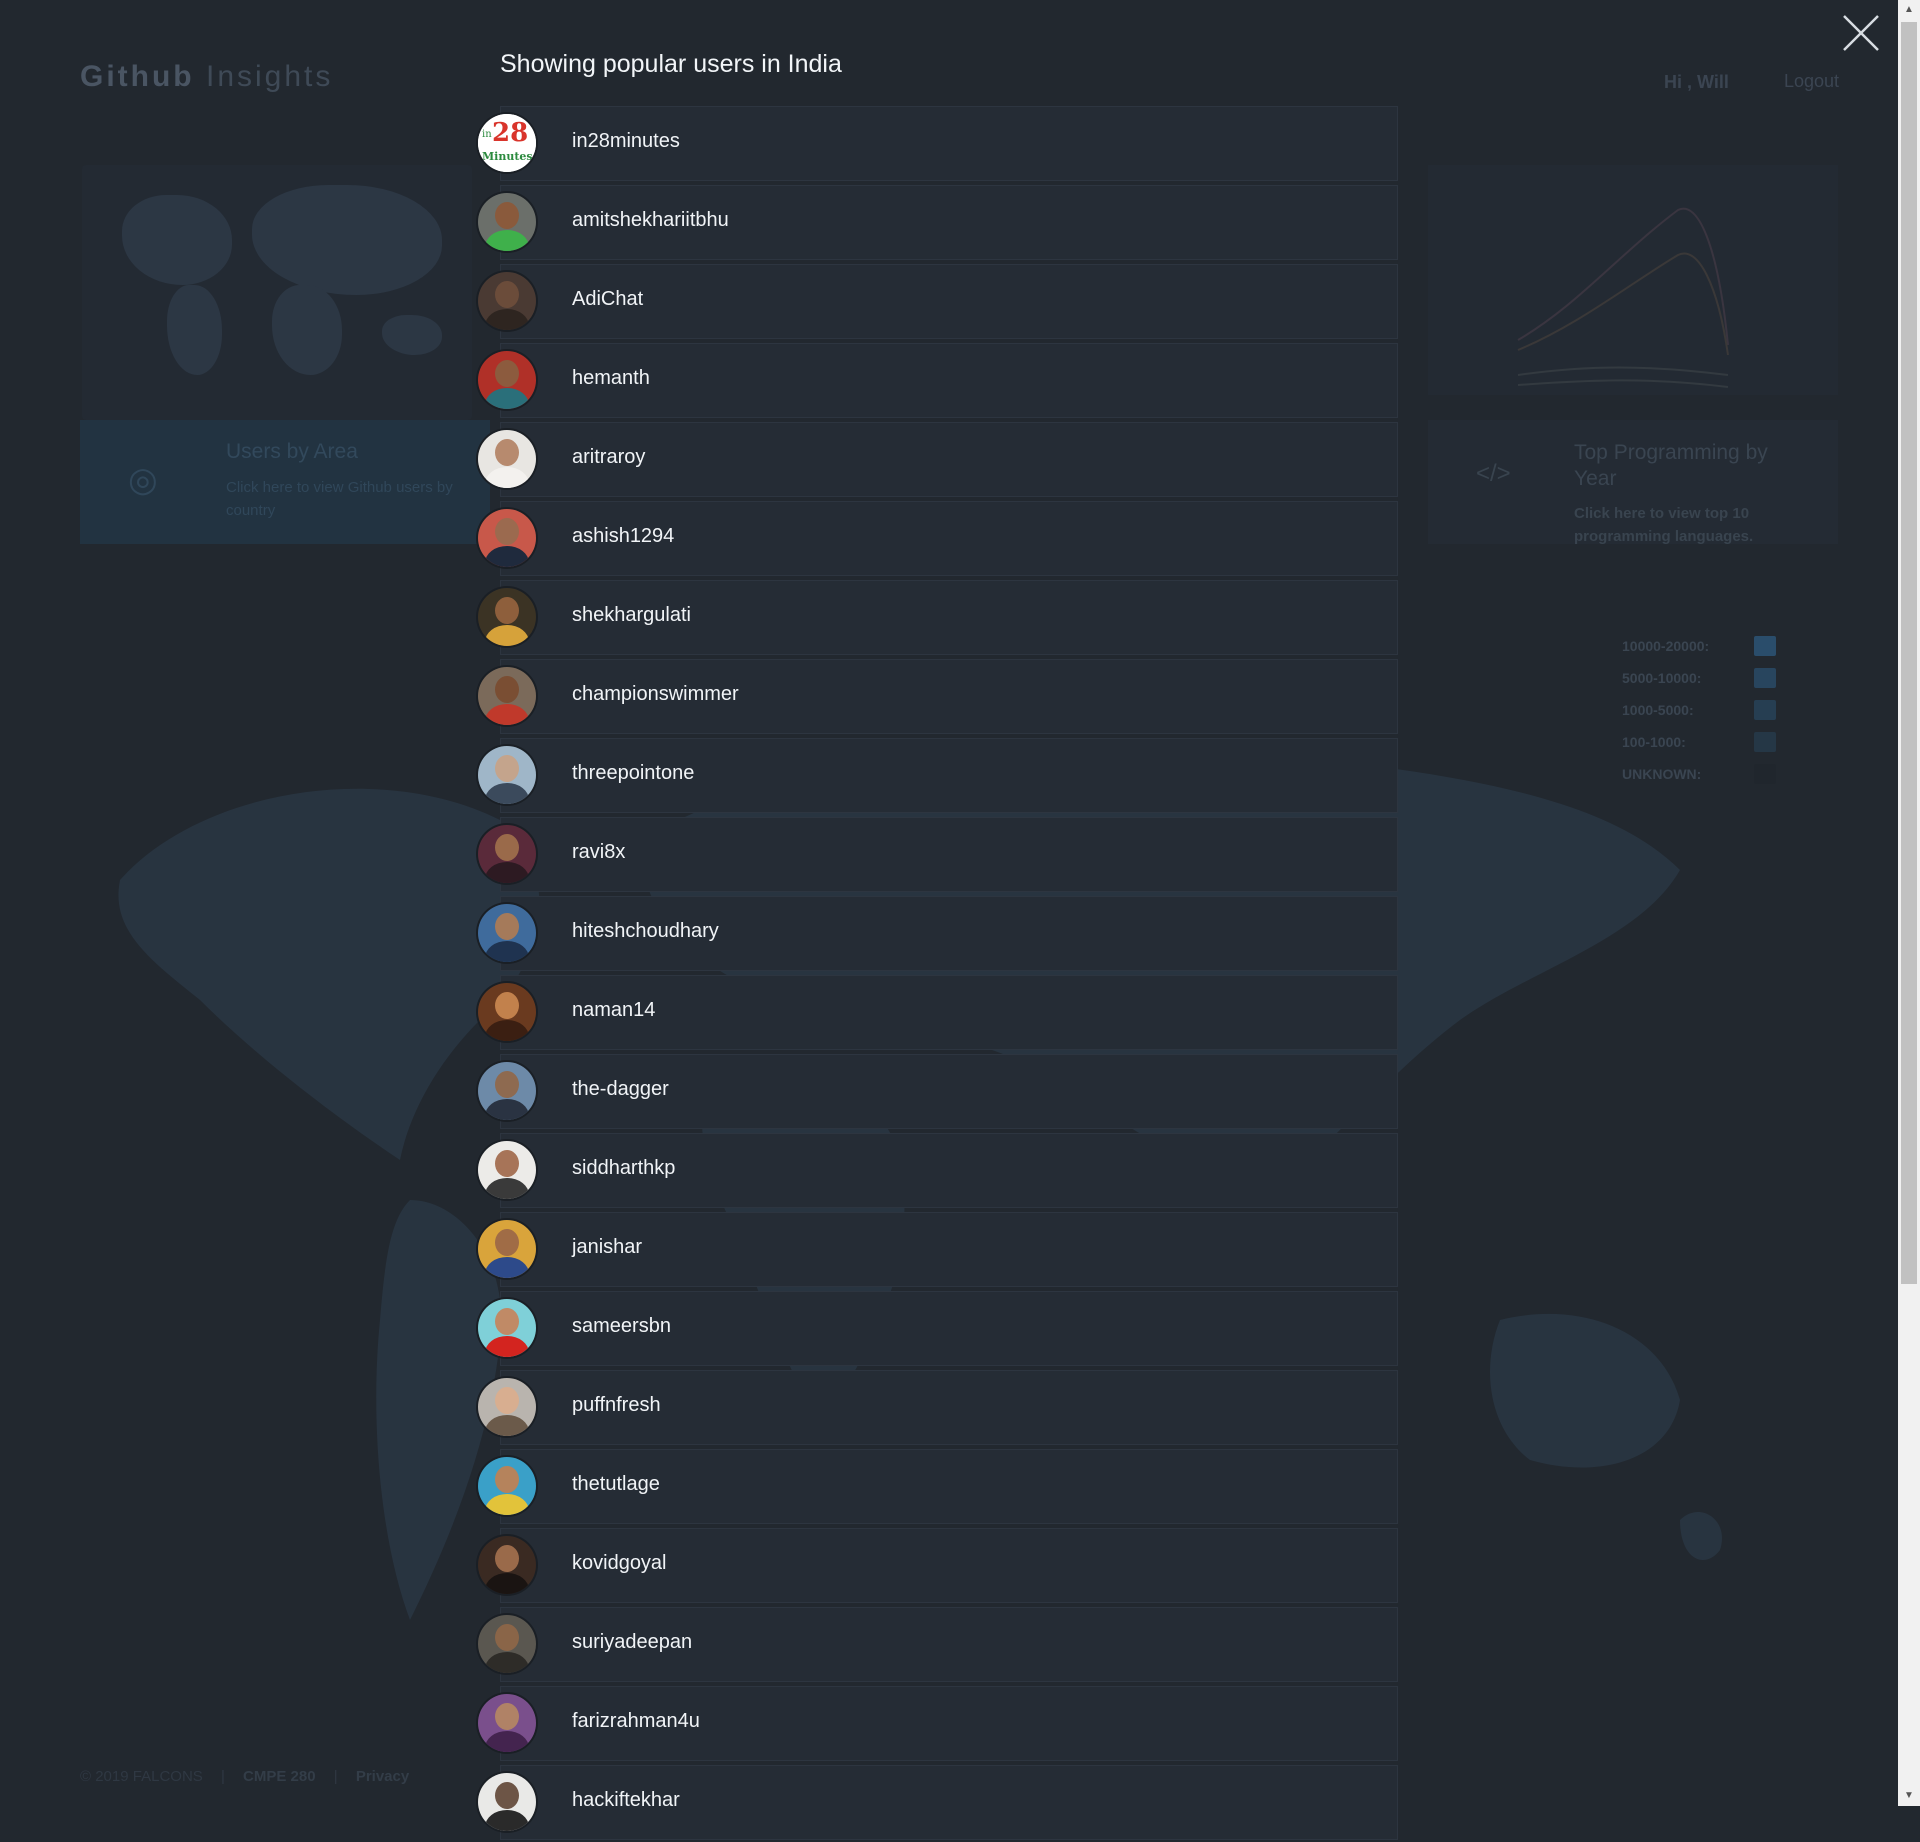 This screenshot has height=1842, width=1920. What do you see at coordinates (616, 1484) in the screenshot?
I see `user-name: thetutlage` at bounding box center [616, 1484].